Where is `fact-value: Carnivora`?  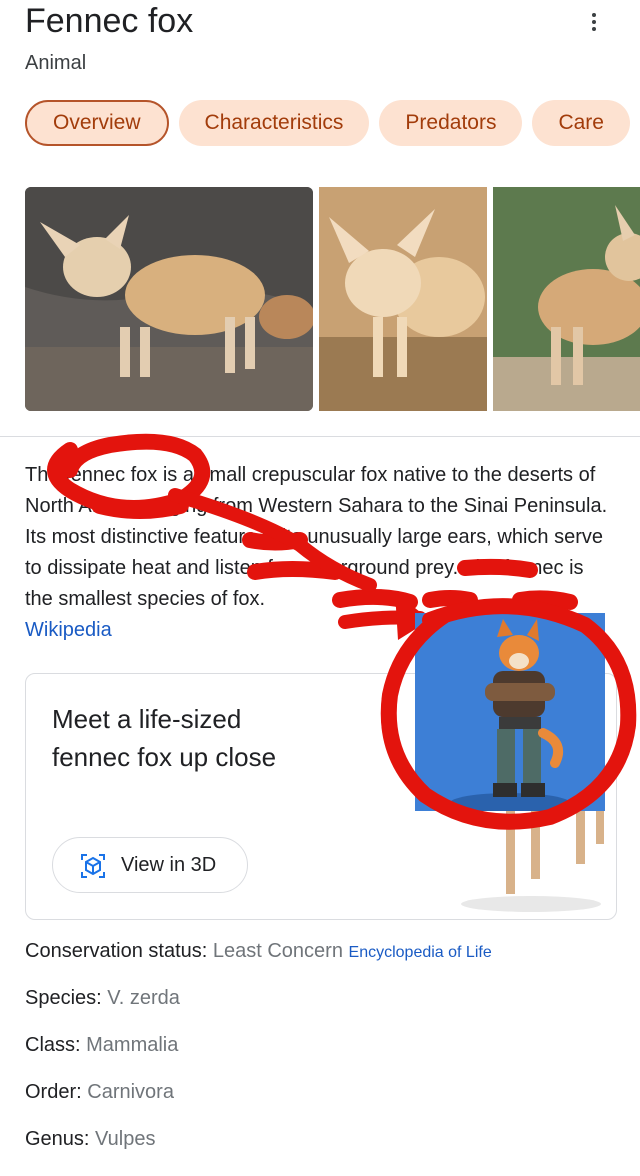 fact-value: Carnivora is located at coordinates (130, 1092).